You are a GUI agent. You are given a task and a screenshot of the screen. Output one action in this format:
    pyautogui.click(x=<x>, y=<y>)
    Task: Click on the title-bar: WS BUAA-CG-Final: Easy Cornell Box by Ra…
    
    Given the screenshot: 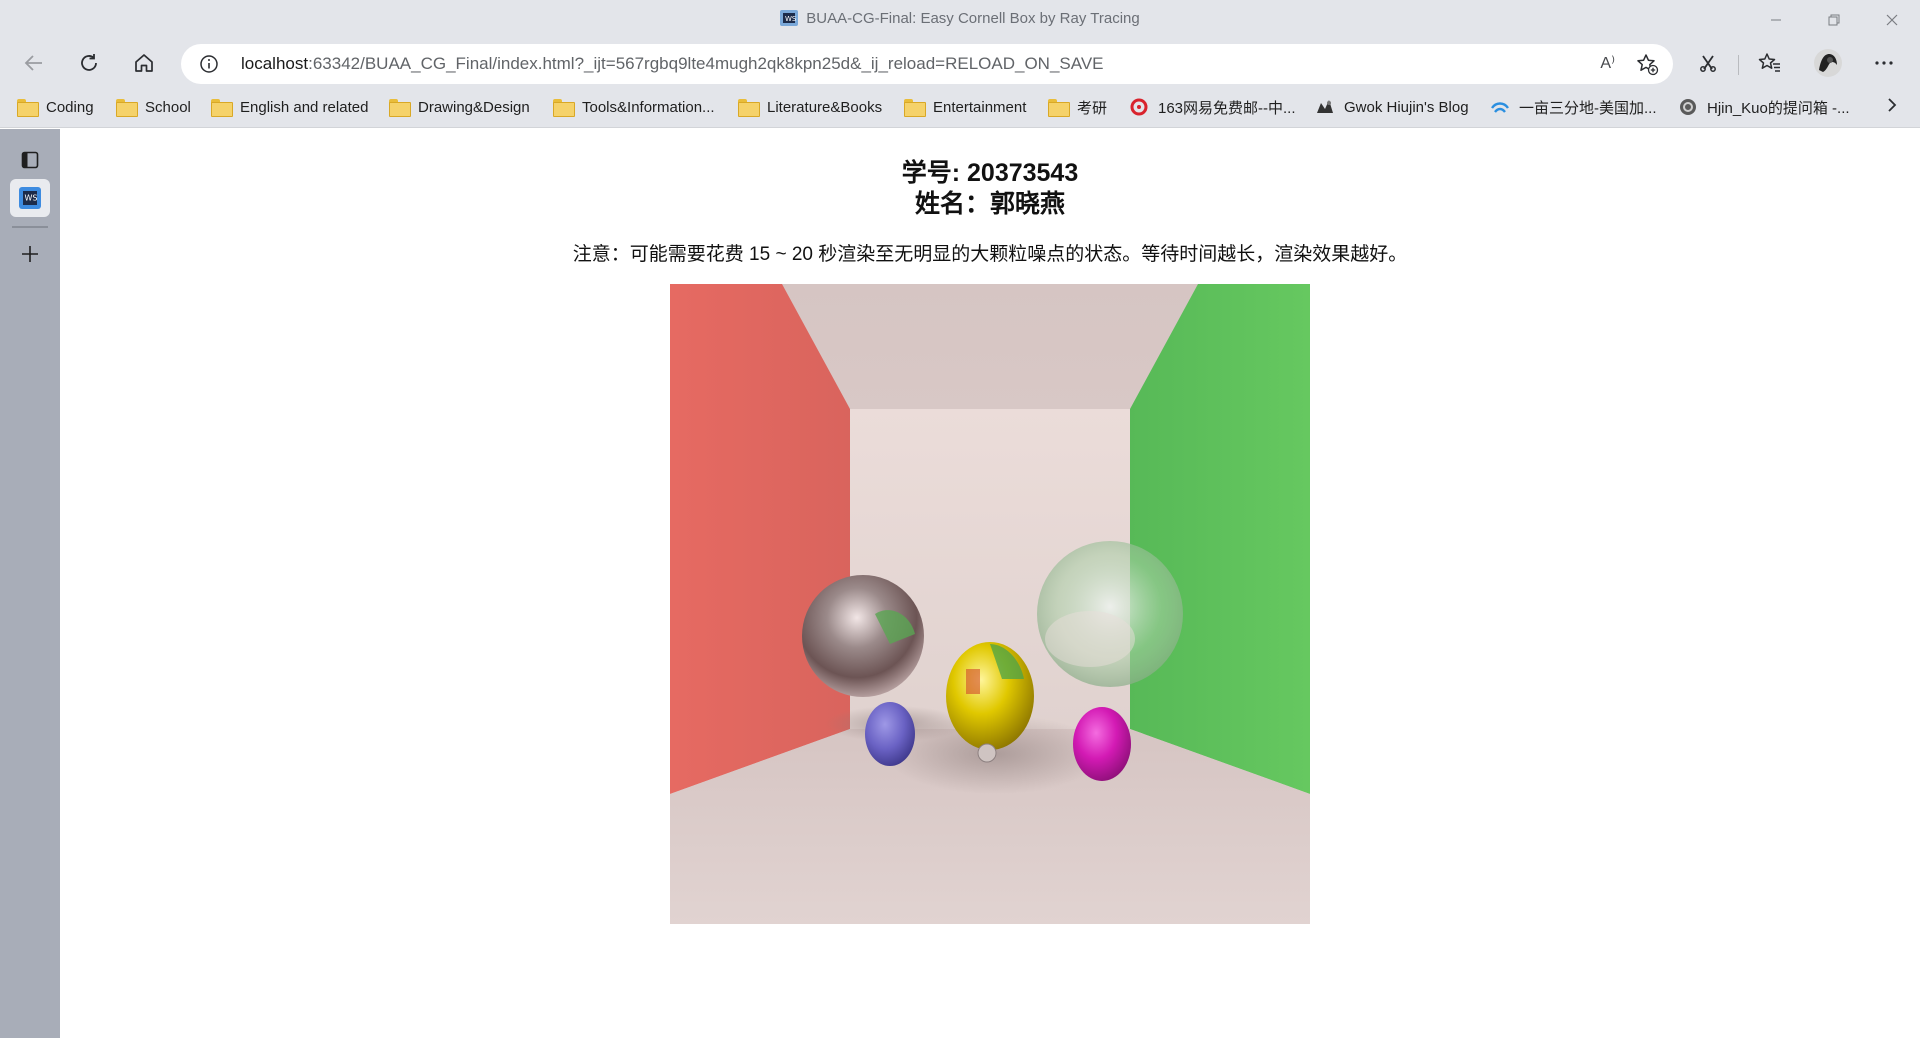 What is the action you would take?
    pyautogui.click(x=960, y=20)
    